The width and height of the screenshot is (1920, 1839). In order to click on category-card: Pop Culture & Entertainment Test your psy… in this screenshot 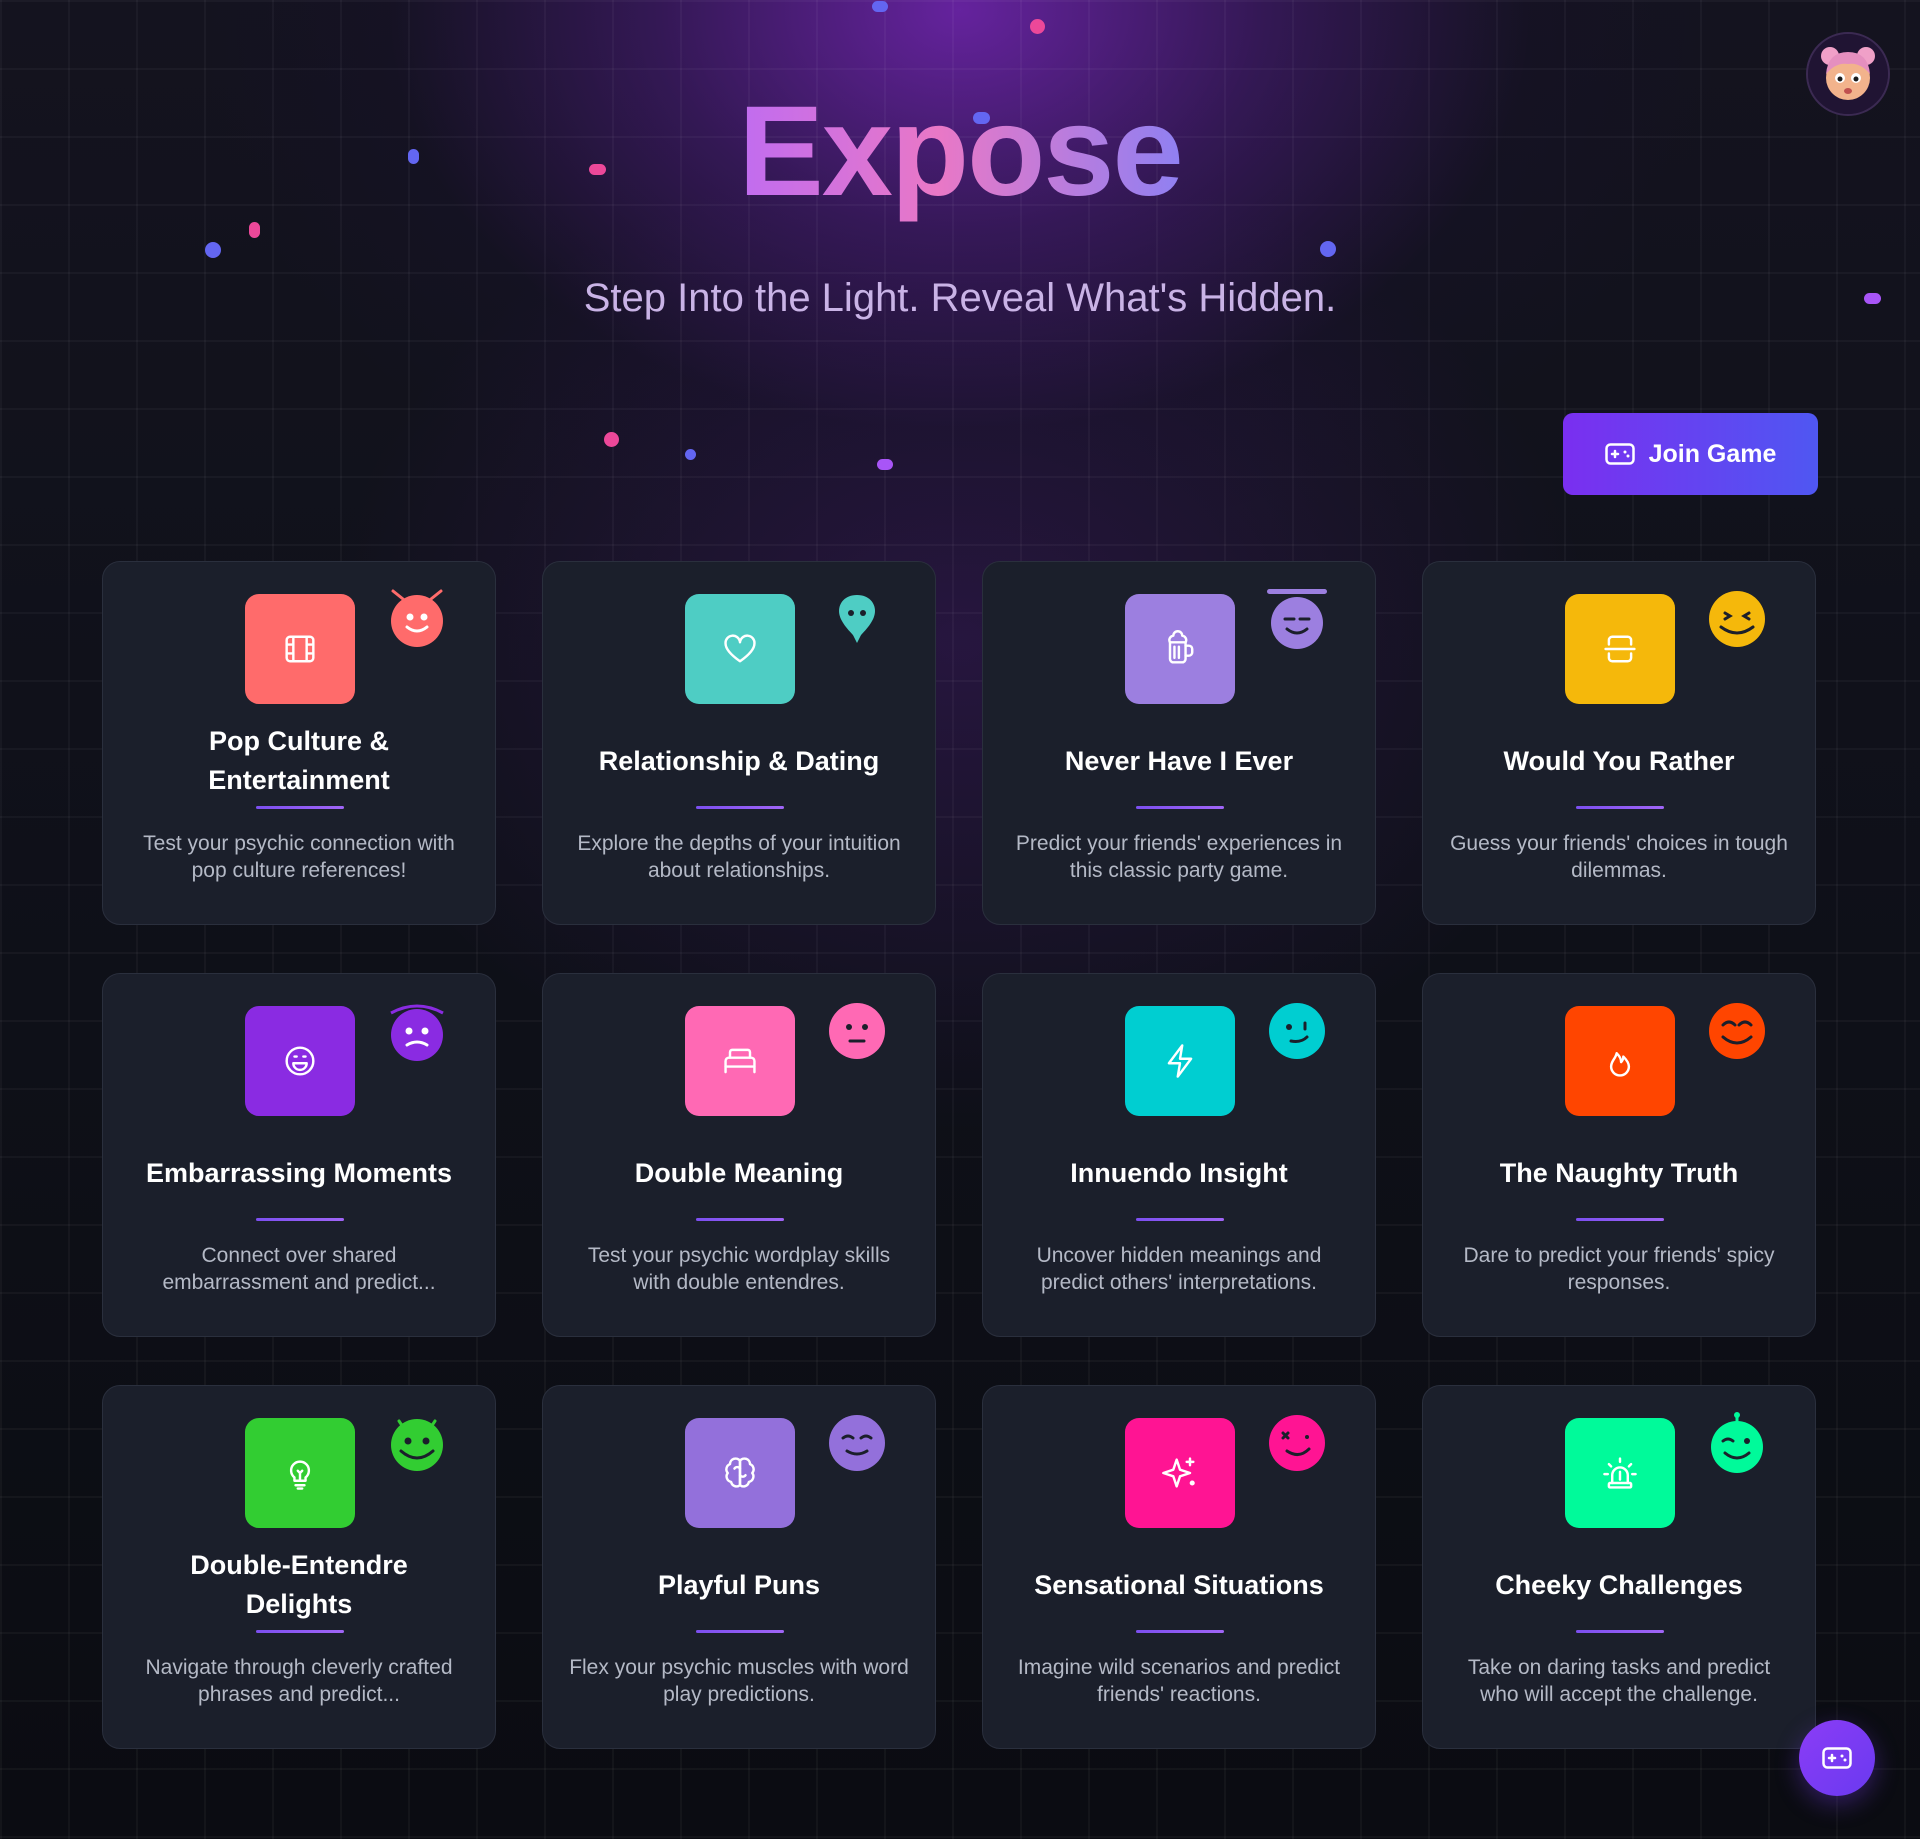, I will do `click(299, 743)`.